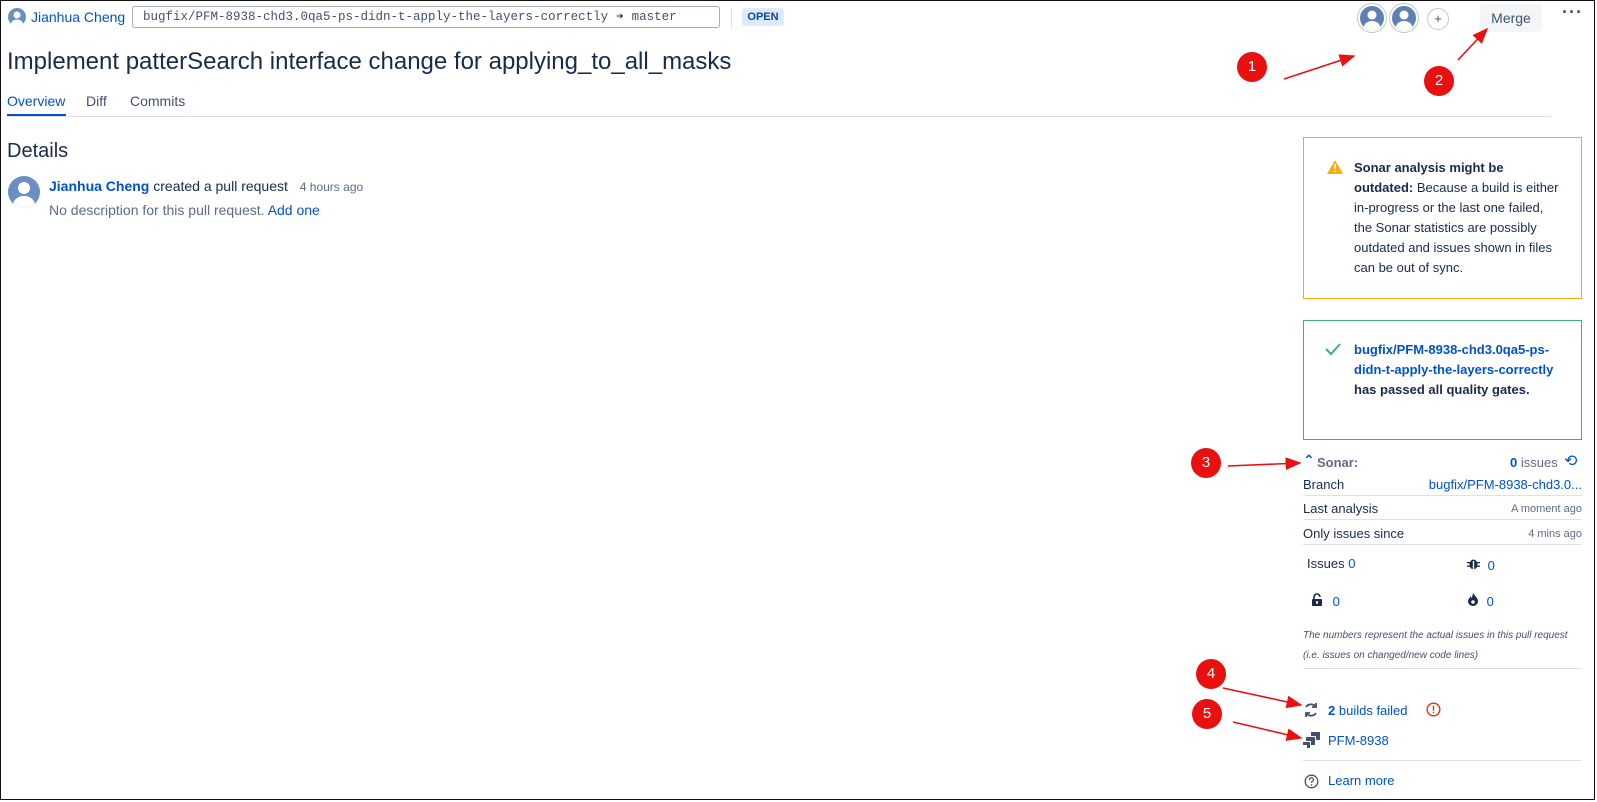 The image size is (1597, 802). What do you see at coordinates (1358, 740) in the screenshot?
I see `jira-issue-link: PFM-8938` at bounding box center [1358, 740].